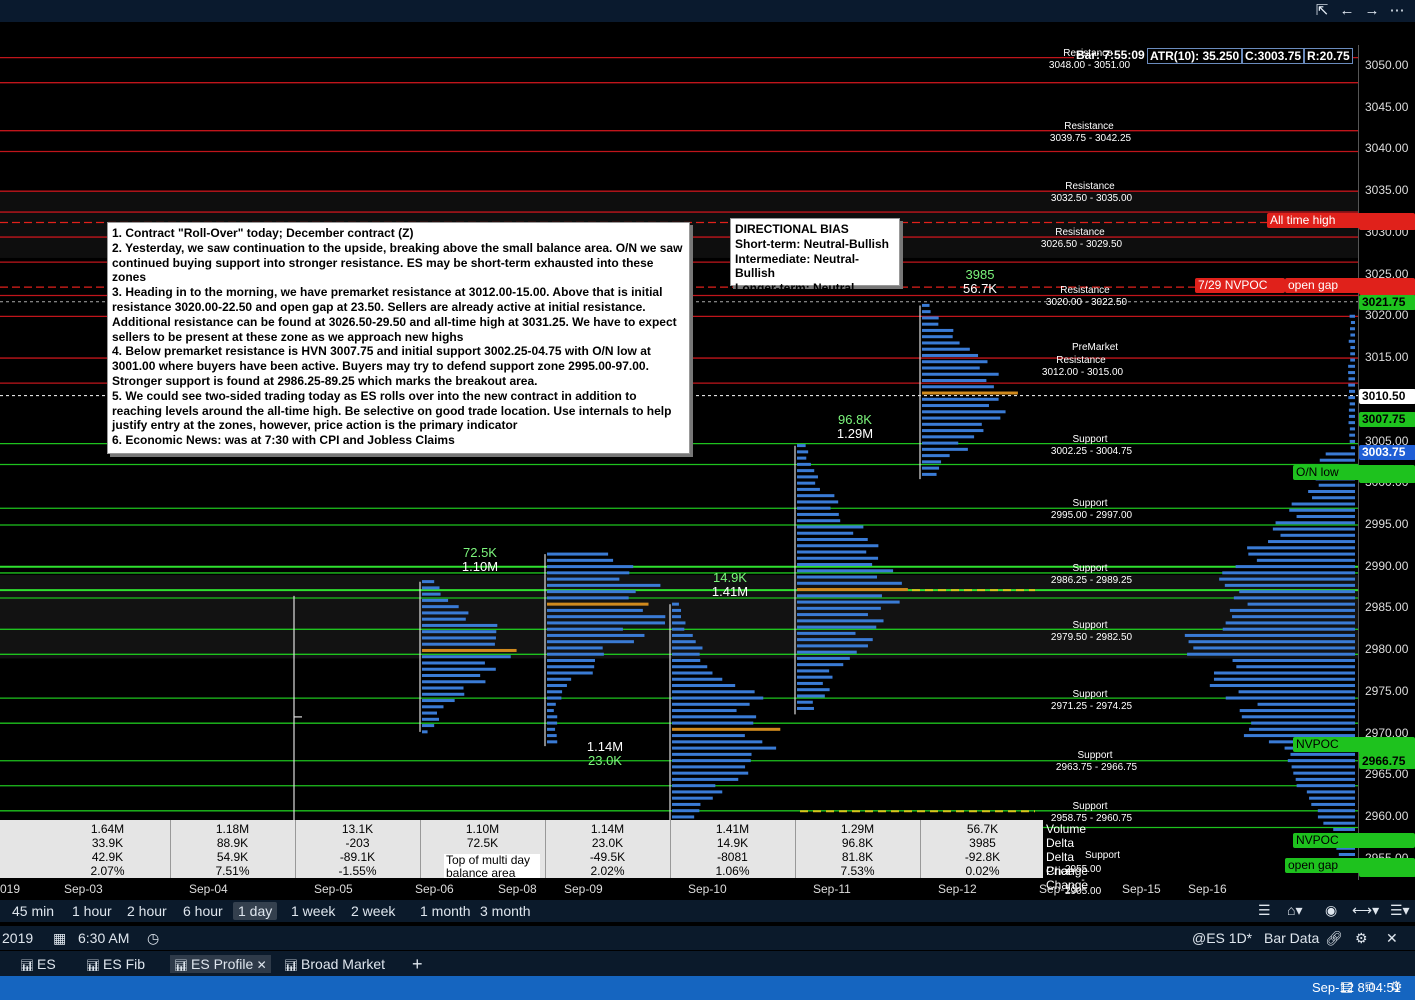 This screenshot has height=1000, width=1415. Describe the element at coordinates (1387, 190) in the screenshot. I see `price-tick: 3035.00` at that location.